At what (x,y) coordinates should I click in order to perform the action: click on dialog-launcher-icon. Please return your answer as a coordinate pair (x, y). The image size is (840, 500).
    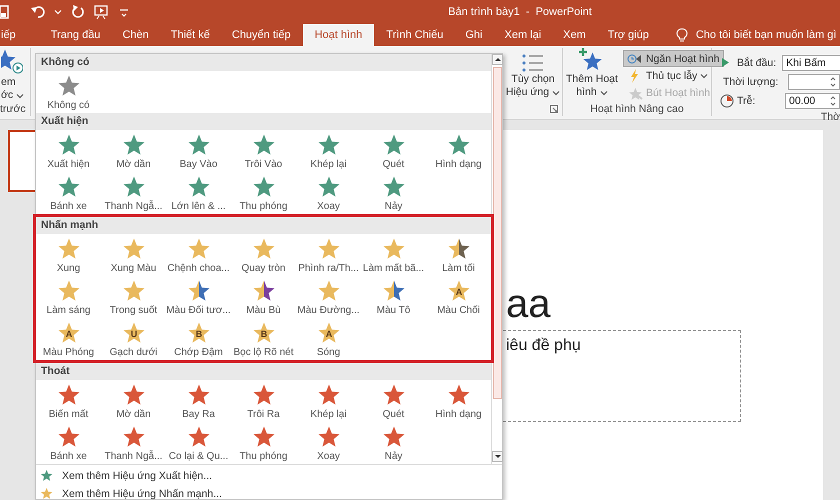
    Looking at the image, I should click on (554, 109).